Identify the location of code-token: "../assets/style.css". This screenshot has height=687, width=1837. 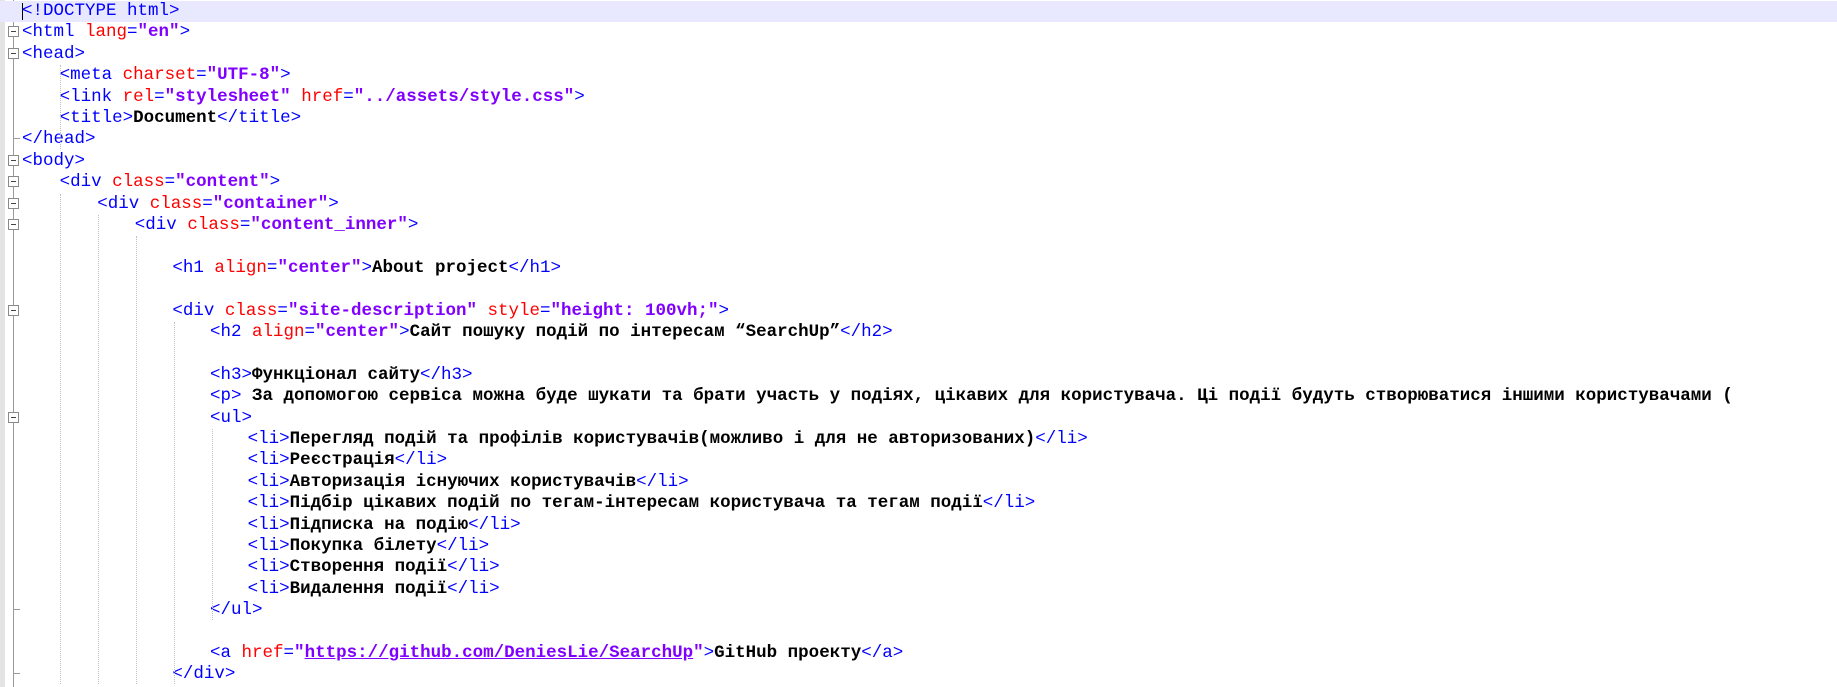
(464, 96).